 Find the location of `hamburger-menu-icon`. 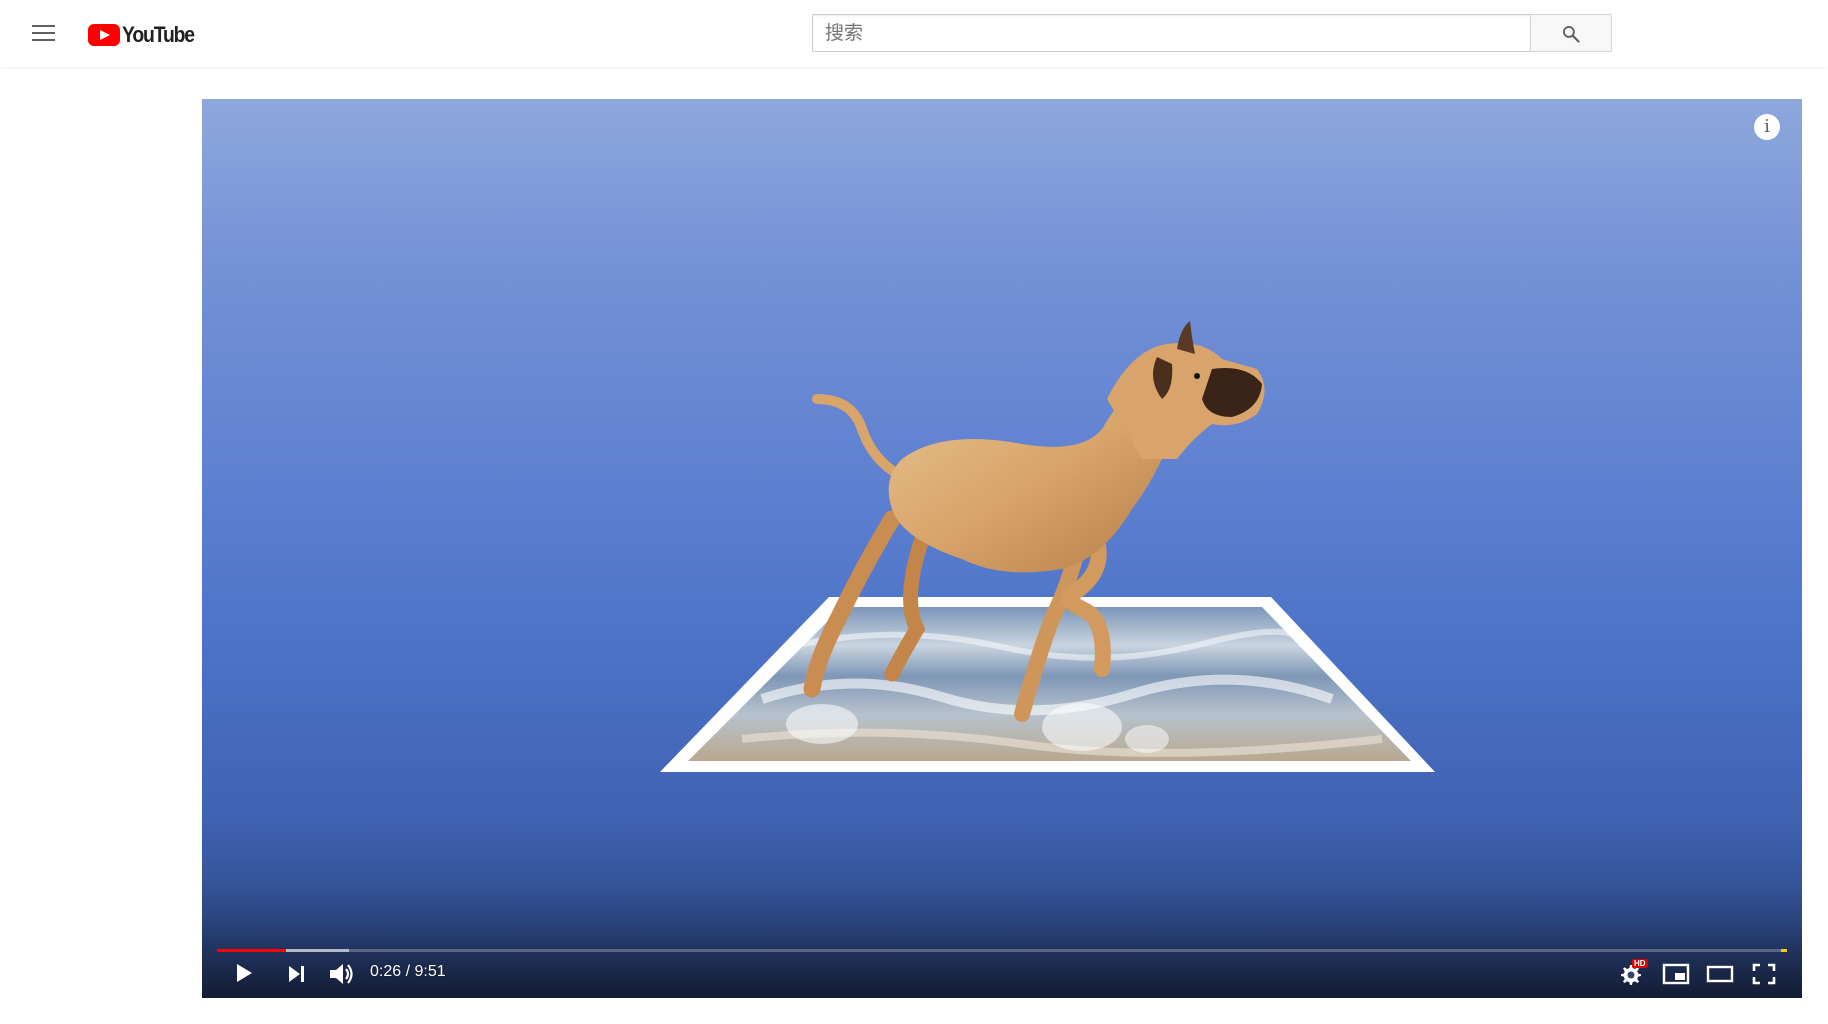

hamburger-menu-icon is located at coordinates (44, 34).